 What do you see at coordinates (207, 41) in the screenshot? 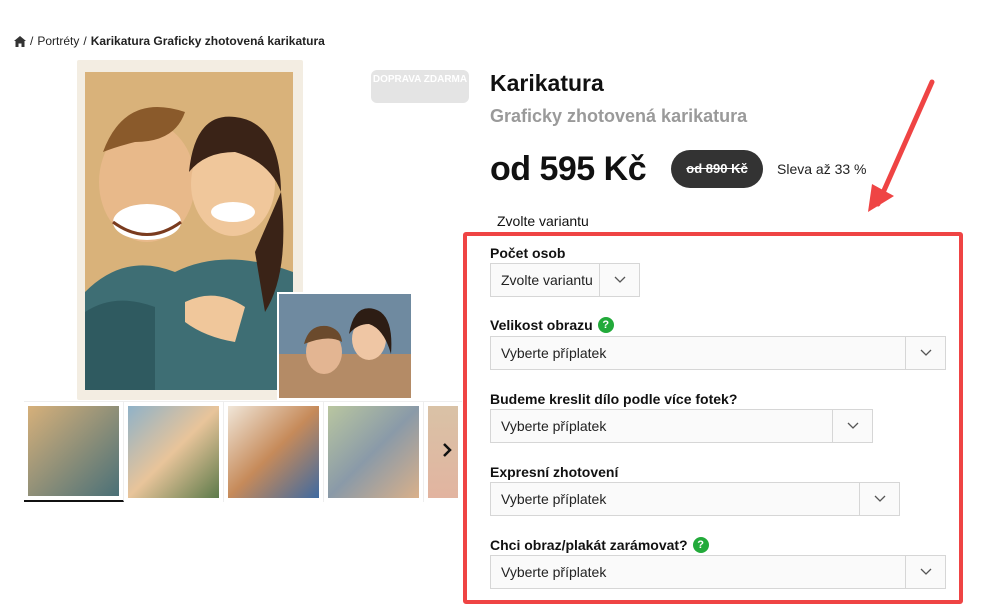
I see `breadcrumb-item-current: Karikatura Graficky zhotovená karikatura` at bounding box center [207, 41].